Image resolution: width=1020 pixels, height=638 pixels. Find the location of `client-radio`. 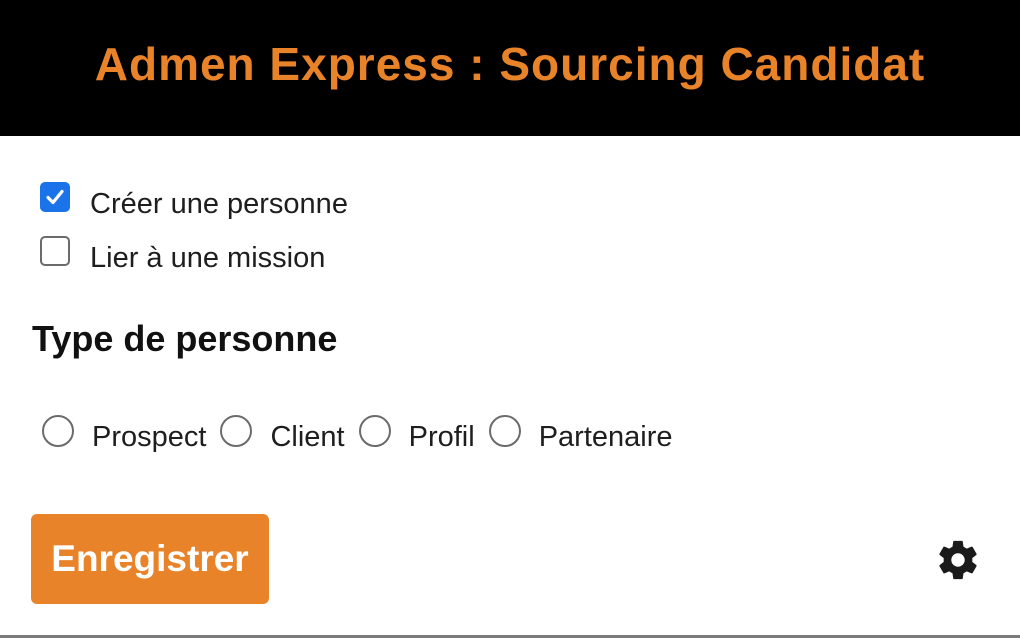

client-radio is located at coordinates (236, 430).